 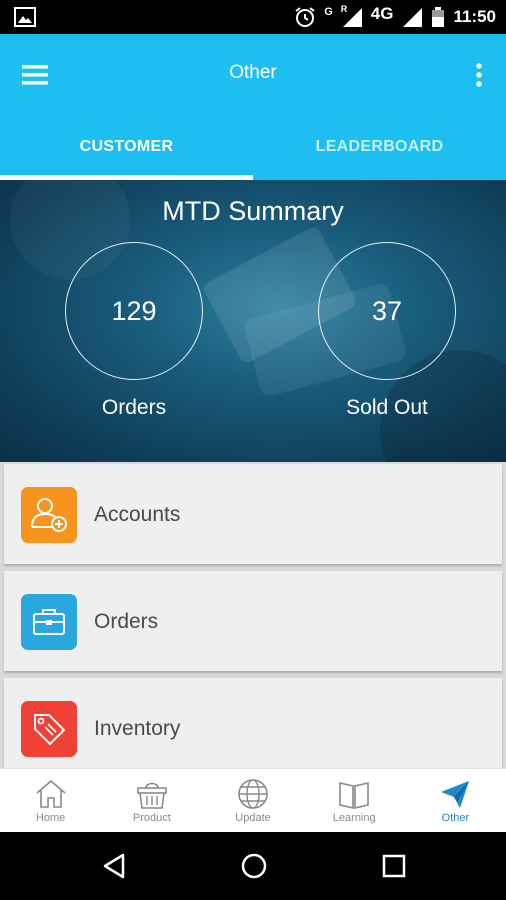 What do you see at coordinates (438, 17) in the screenshot?
I see `battery-icon` at bounding box center [438, 17].